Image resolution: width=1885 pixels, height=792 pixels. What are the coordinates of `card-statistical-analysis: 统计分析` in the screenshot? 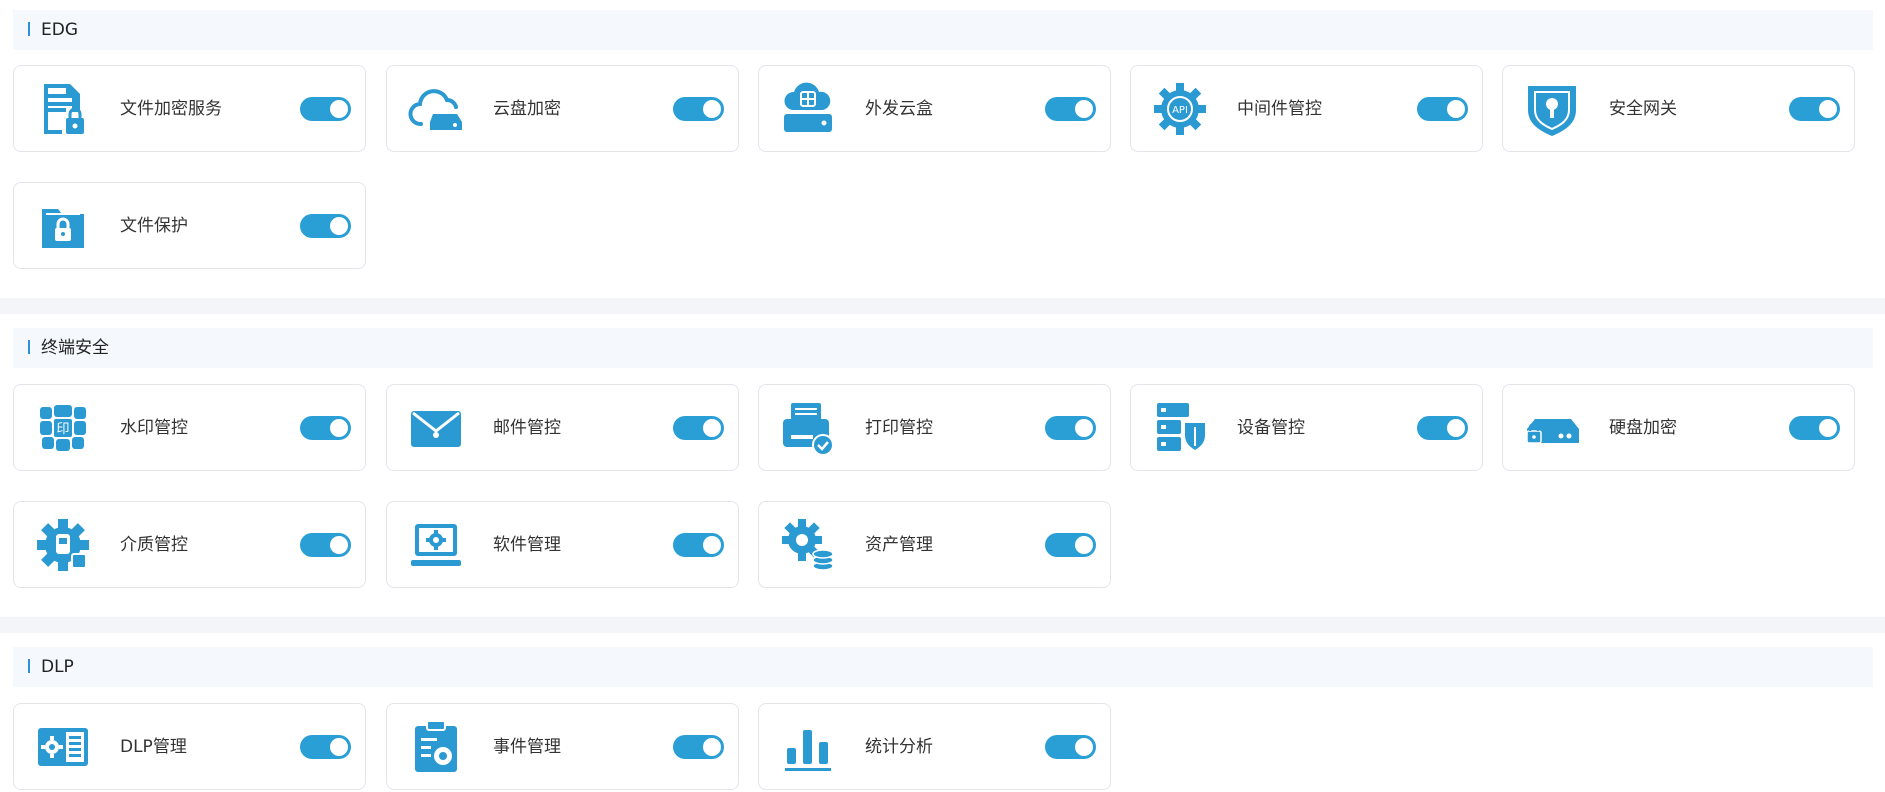 It's located at (934, 746).